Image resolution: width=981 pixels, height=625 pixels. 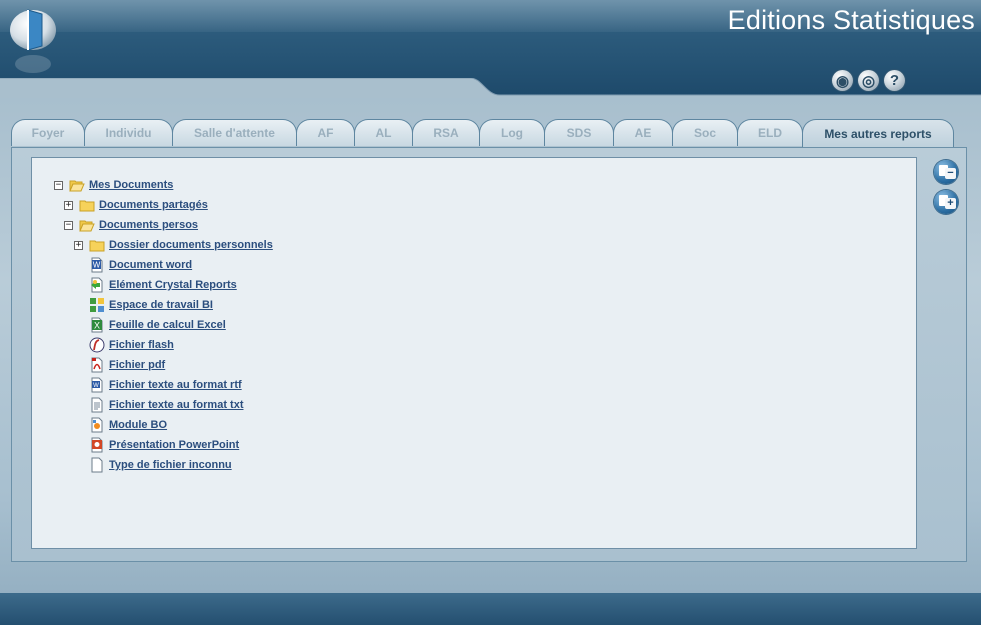 I want to click on minus-icon: −, so click(x=950, y=173).